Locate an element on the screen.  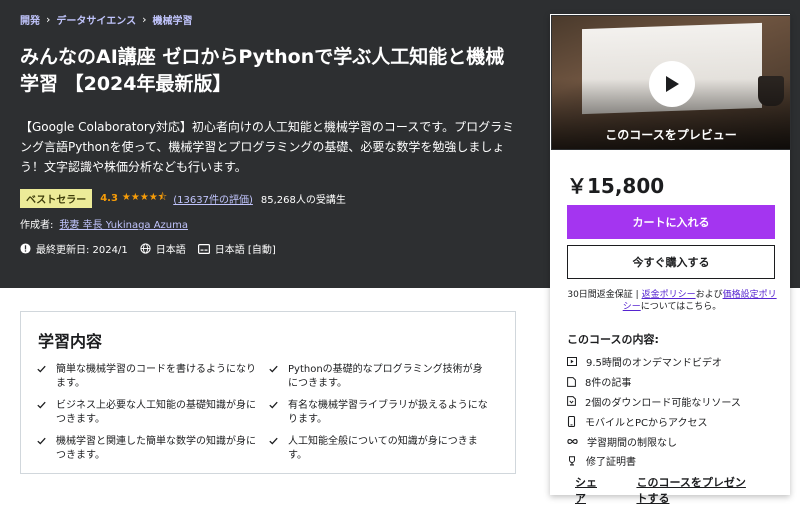
student-count: 85,268人の受講生 is located at coordinates (303, 200).